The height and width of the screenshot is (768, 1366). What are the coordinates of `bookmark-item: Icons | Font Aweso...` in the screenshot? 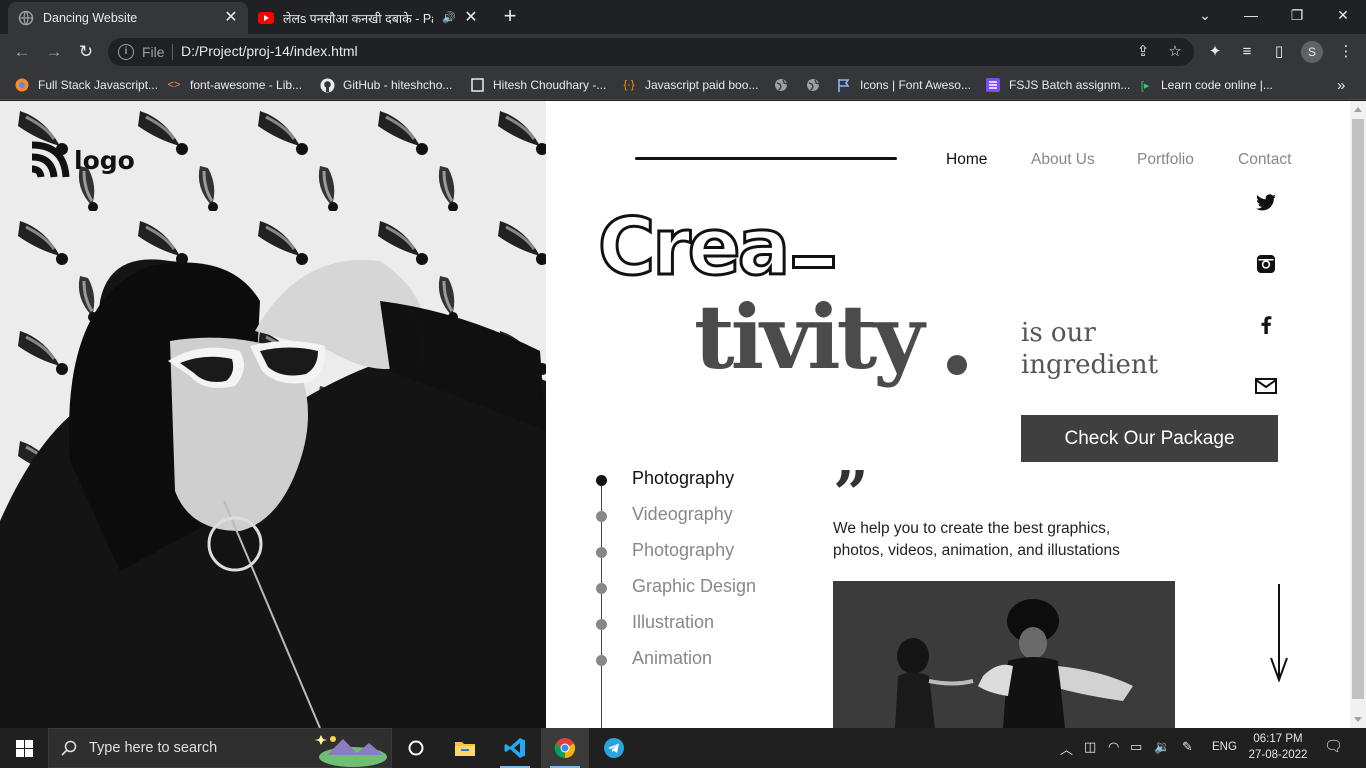 It's located at (903, 85).